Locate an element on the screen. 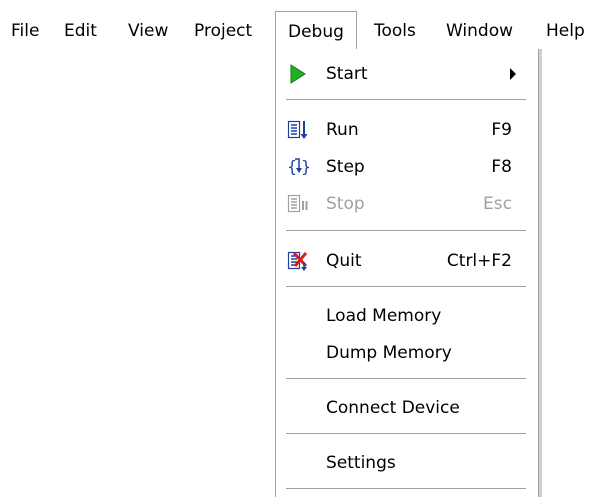  menu-item-label: Quit is located at coordinates (344, 261).